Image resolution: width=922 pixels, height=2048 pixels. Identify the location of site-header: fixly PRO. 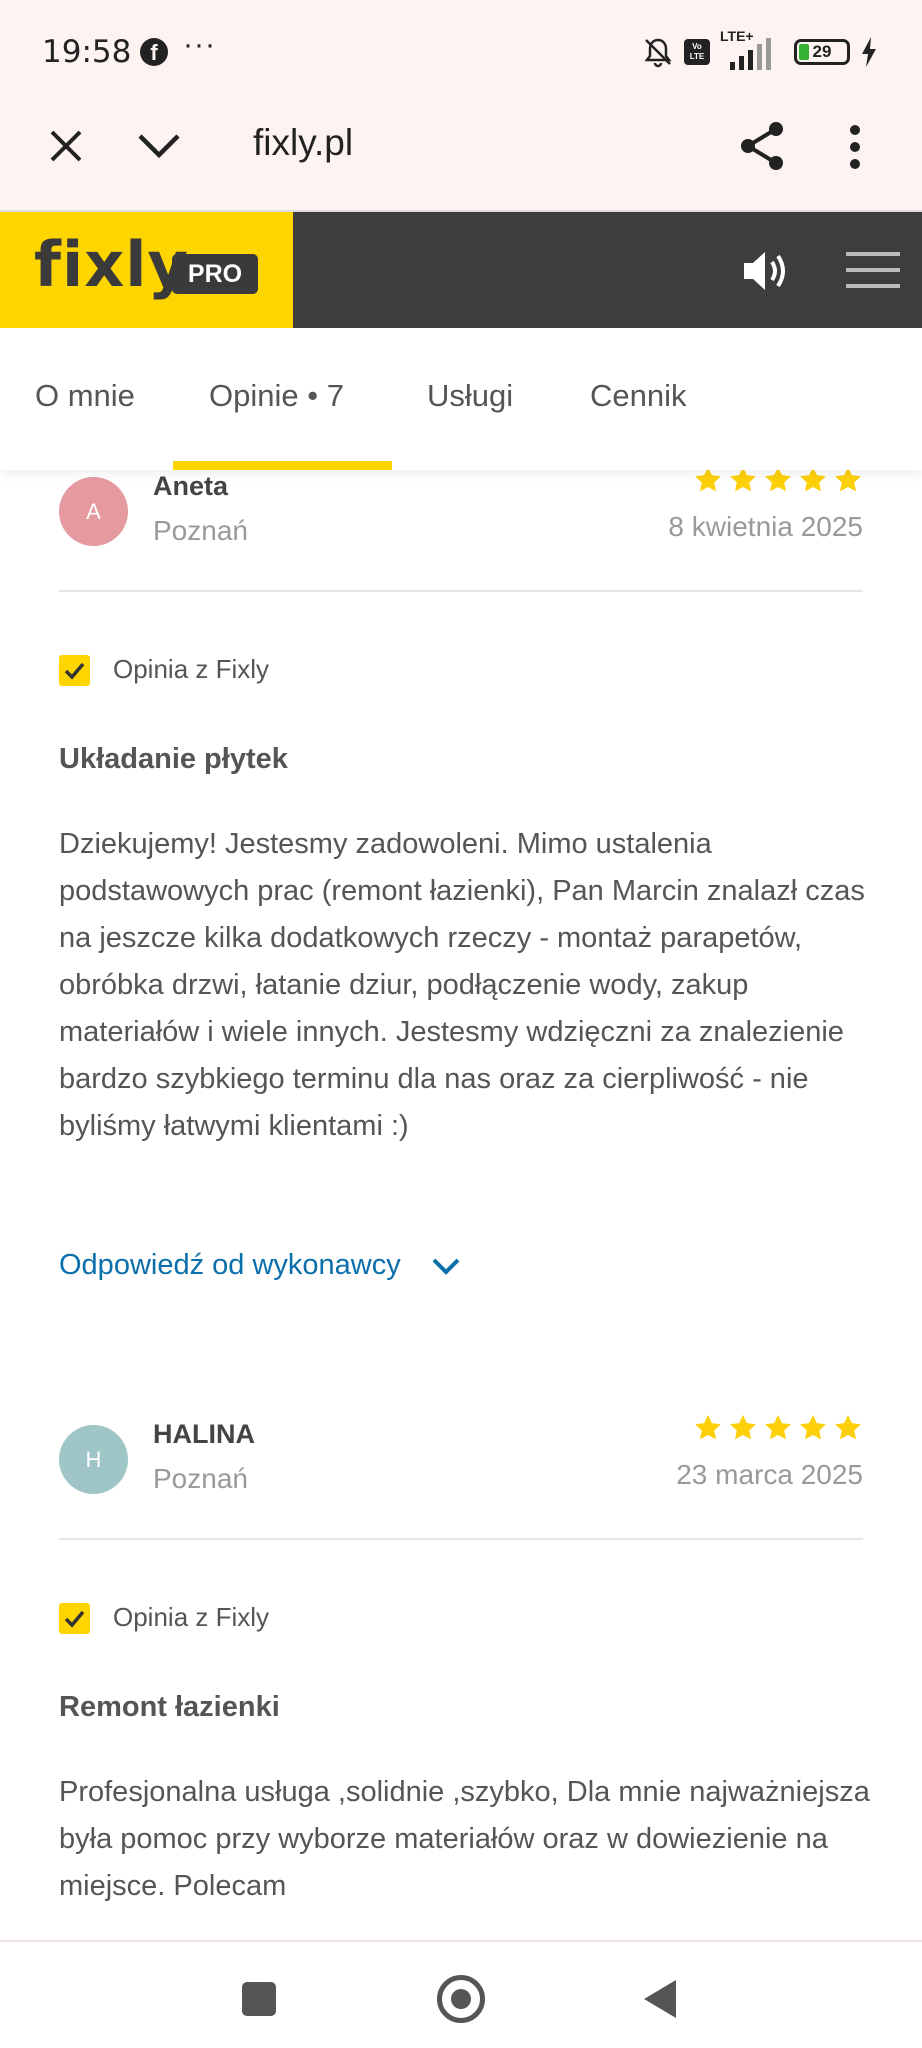
(461, 270).